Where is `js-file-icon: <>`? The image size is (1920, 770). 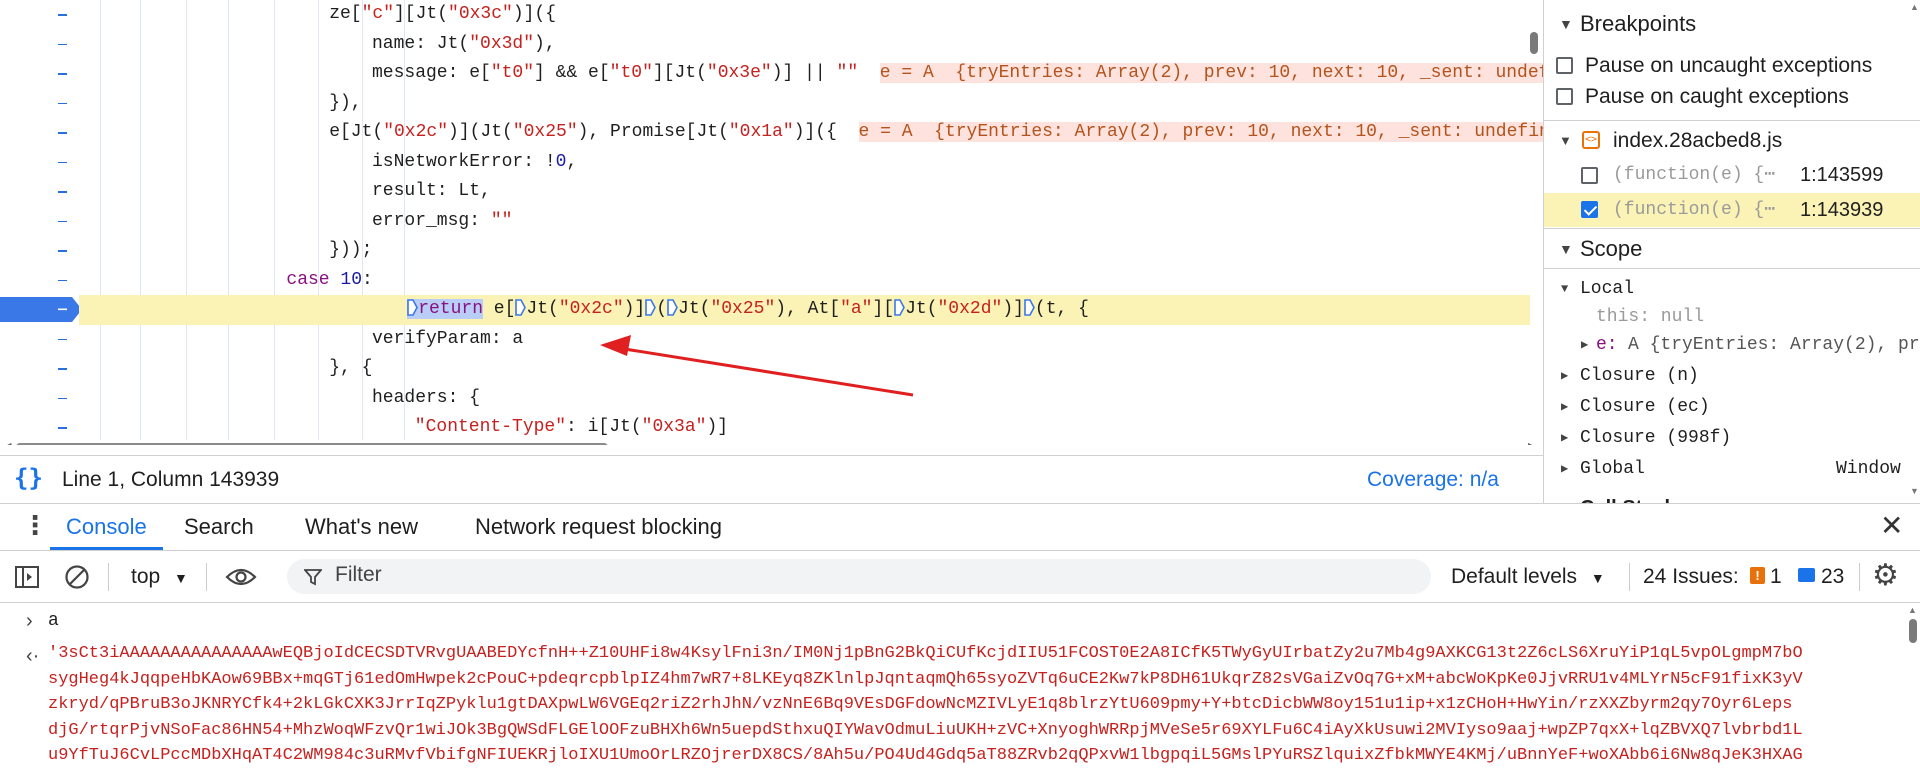
js-file-icon: <> is located at coordinates (1591, 140).